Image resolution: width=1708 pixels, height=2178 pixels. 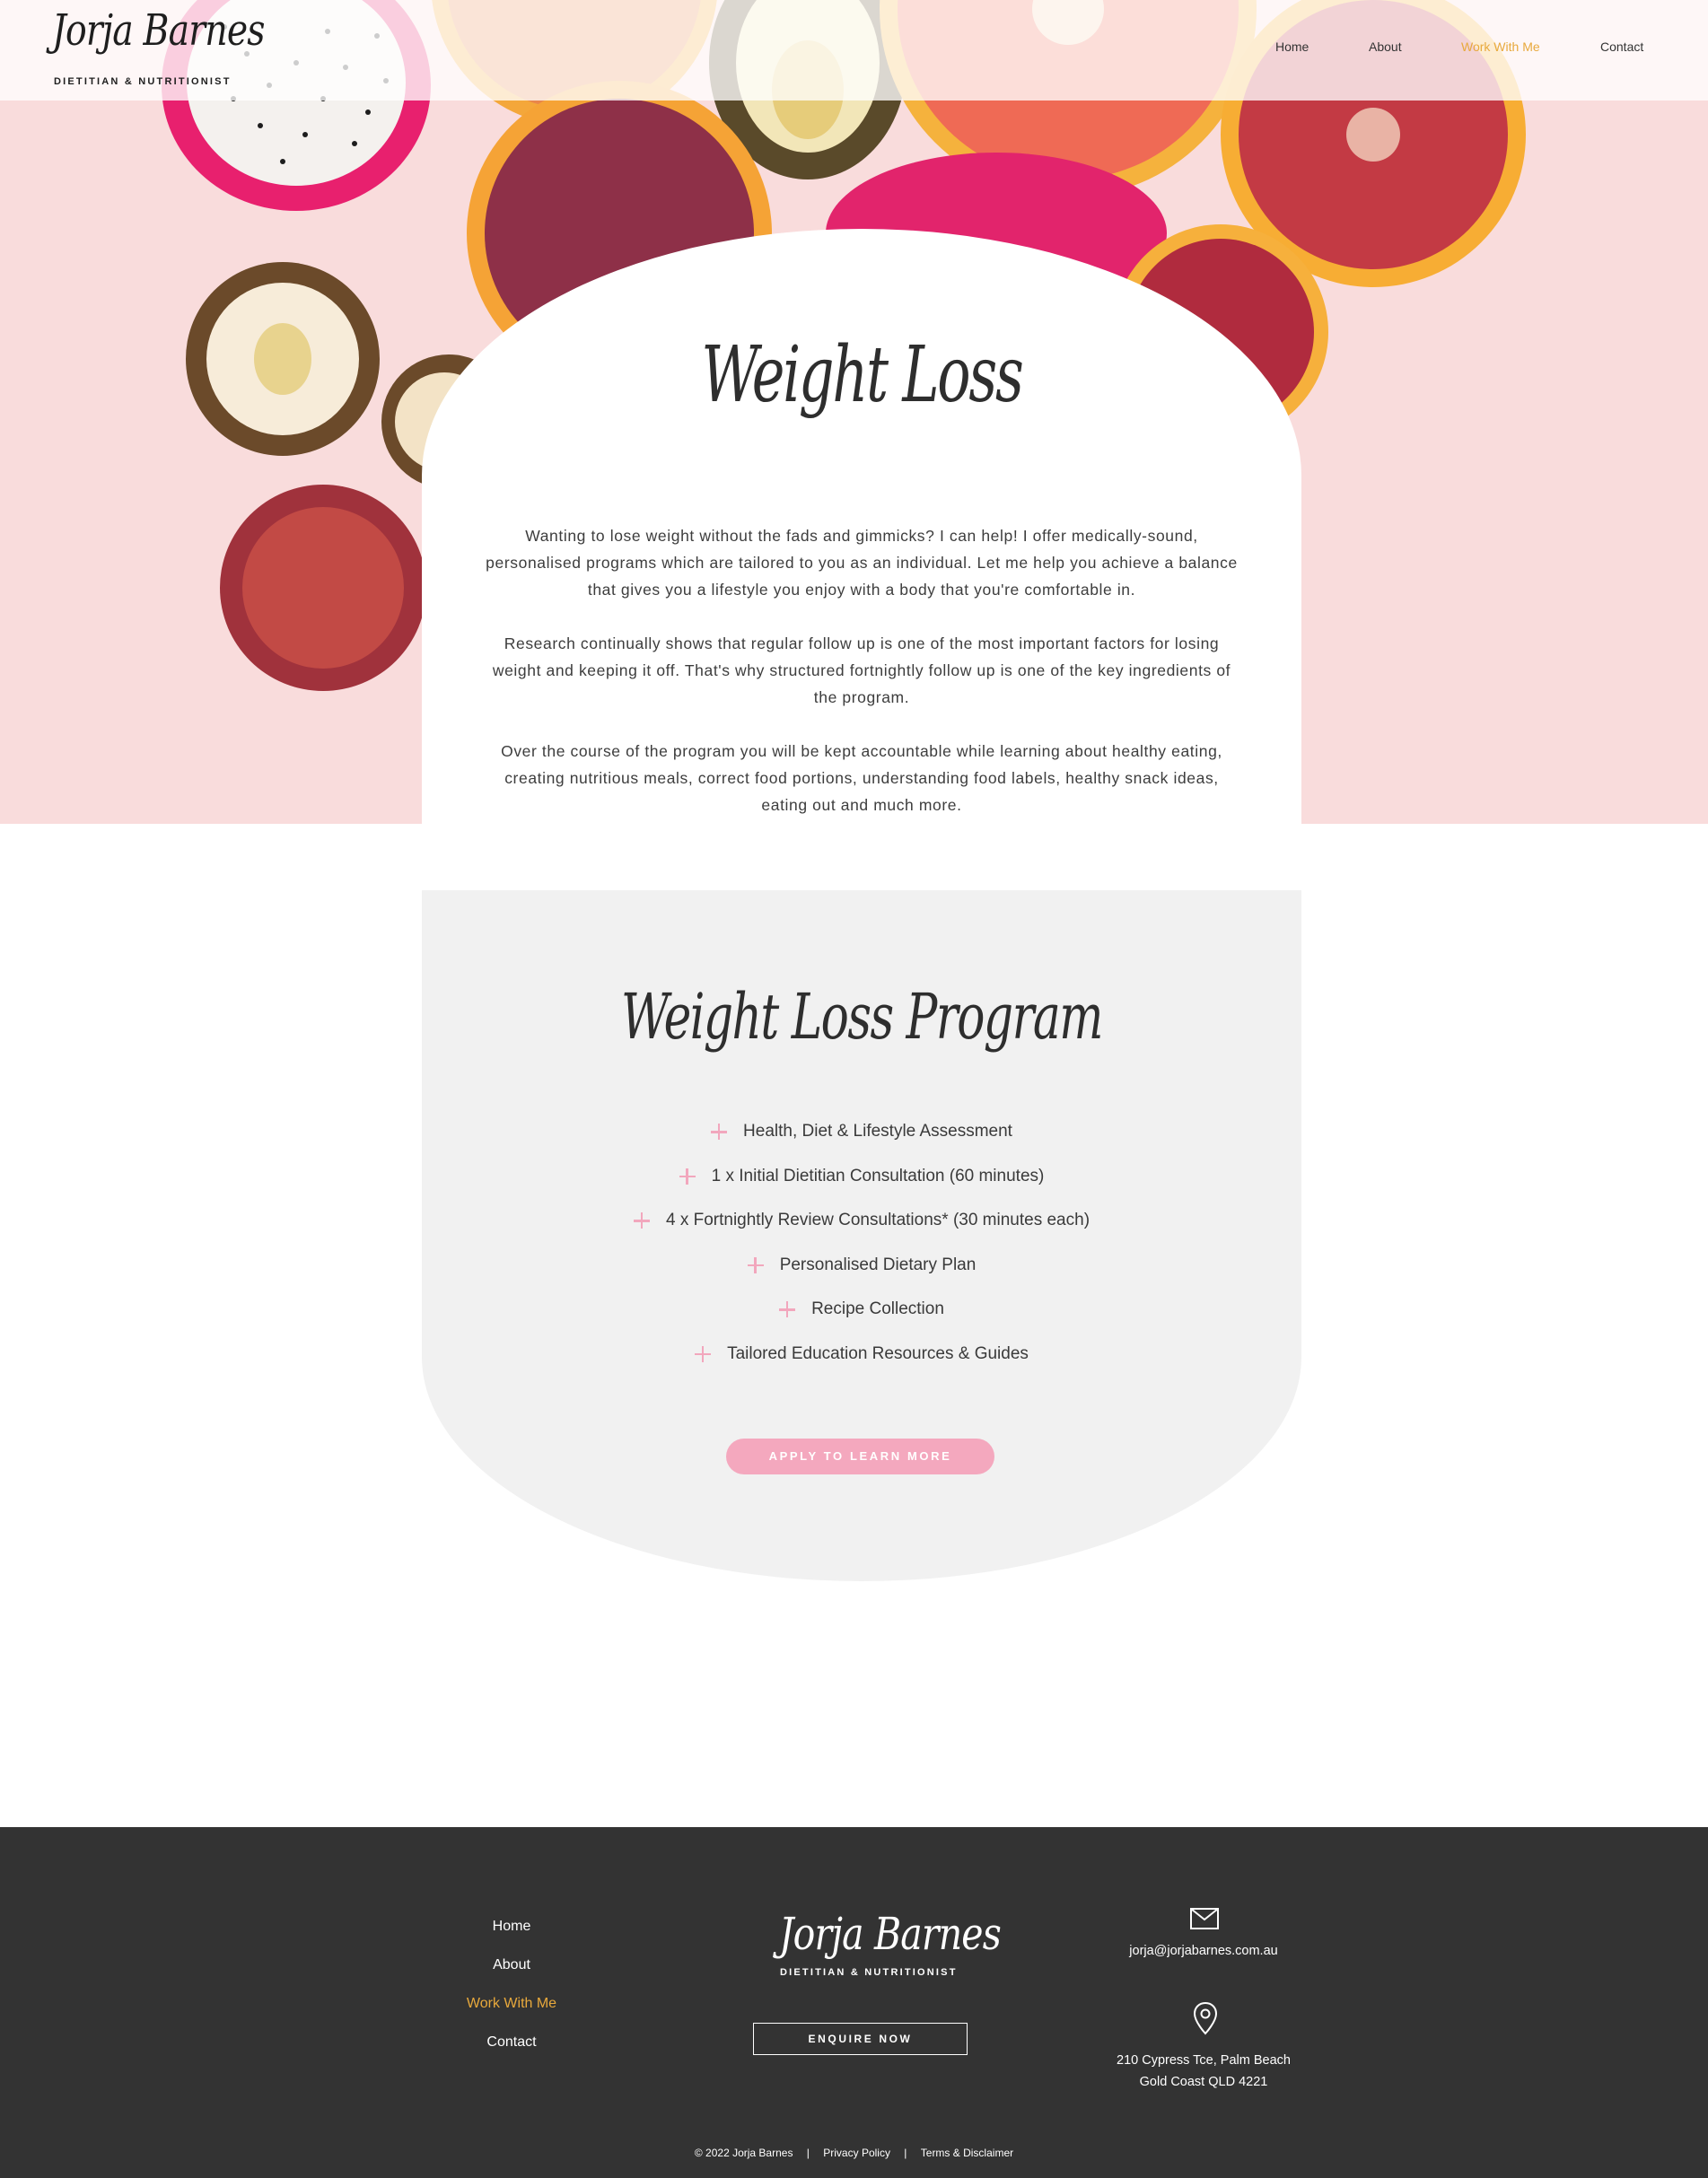 What do you see at coordinates (1385, 48) in the screenshot?
I see `nav-item-about: About` at bounding box center [1385, 48].